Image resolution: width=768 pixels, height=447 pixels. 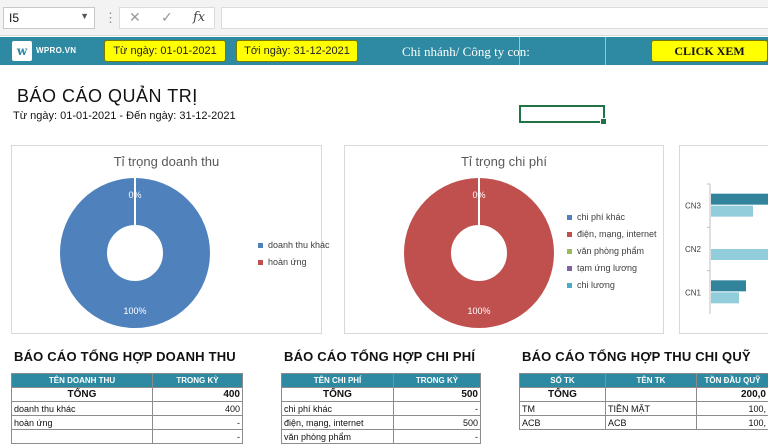 I want to click on table-cell: hoàn ứng, so click(x=82, y=422).